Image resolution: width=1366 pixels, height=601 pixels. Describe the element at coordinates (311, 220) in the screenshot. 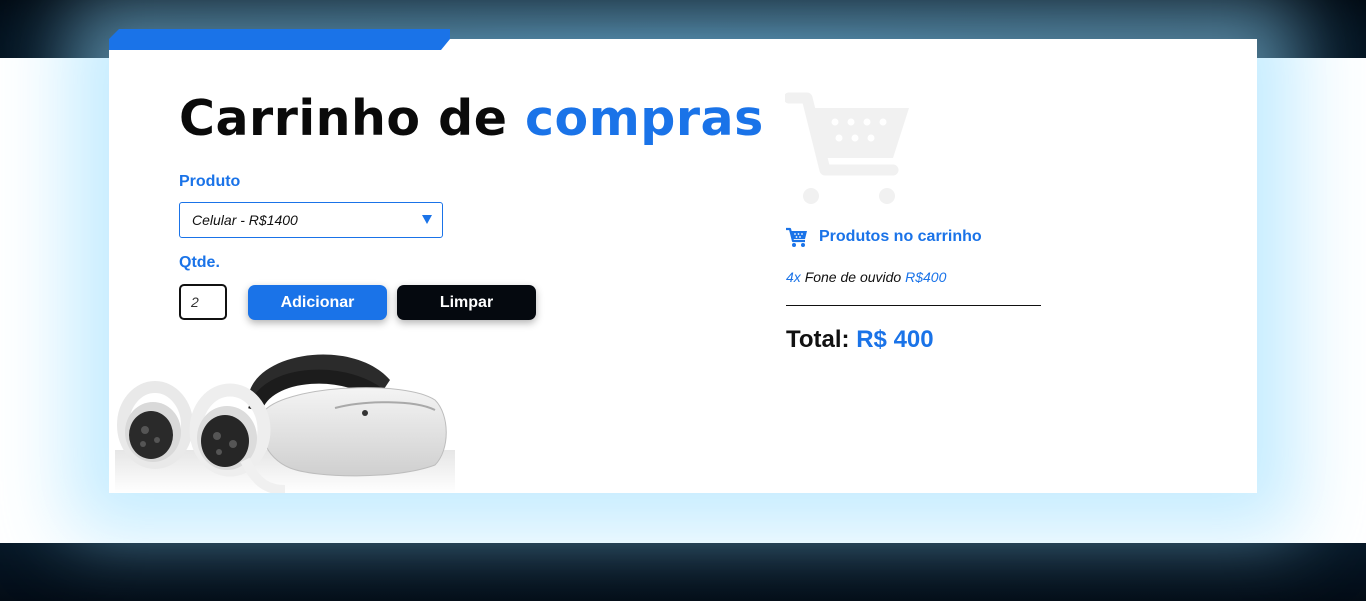

I see `product-select: Celular - R$1400` at that location.